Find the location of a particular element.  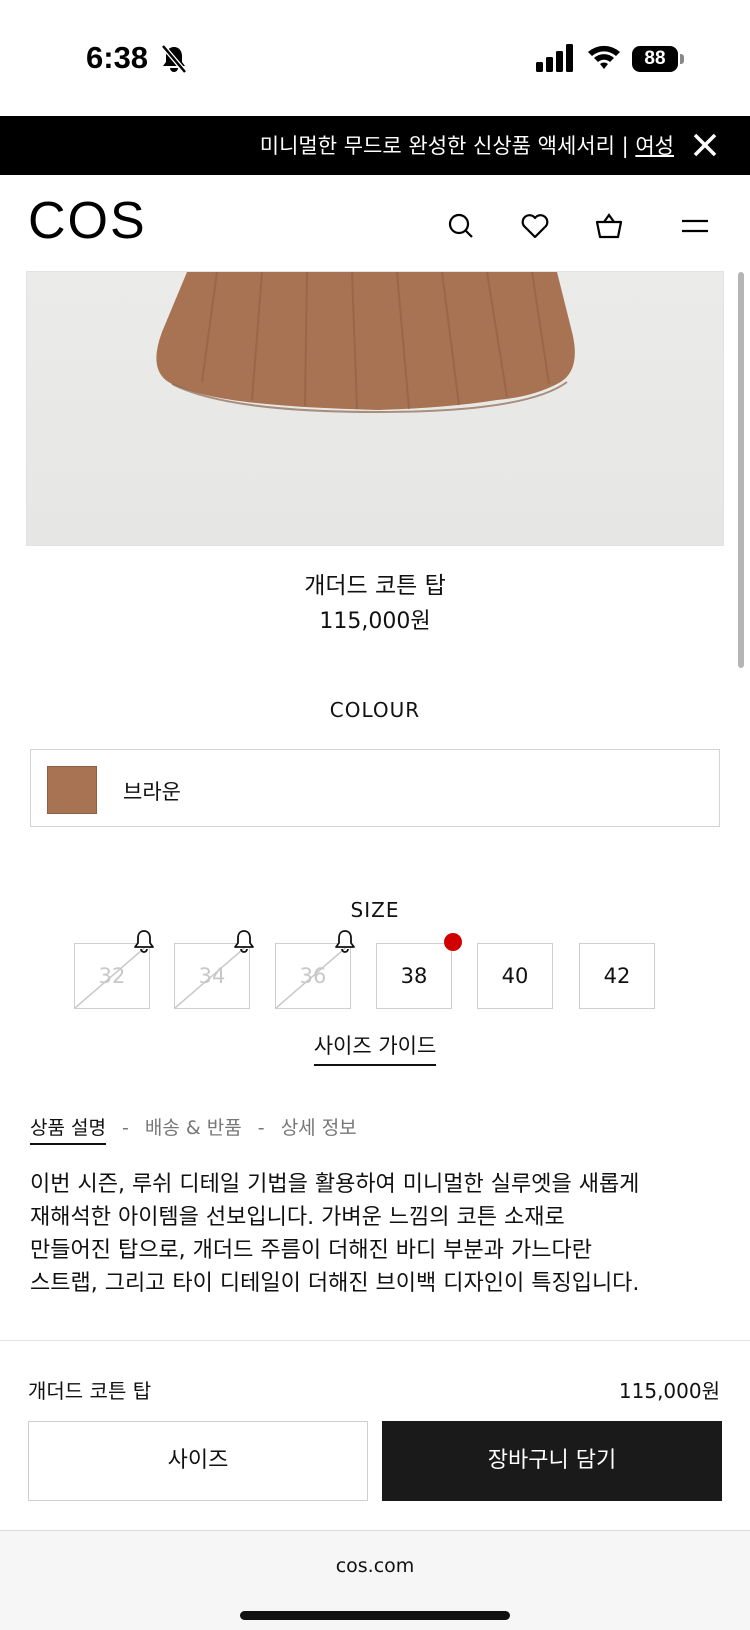

promo-banner: 미니멀한 무드로 완성한 신상품 액세서리 | 여성 is located at coordinates (375, 145).